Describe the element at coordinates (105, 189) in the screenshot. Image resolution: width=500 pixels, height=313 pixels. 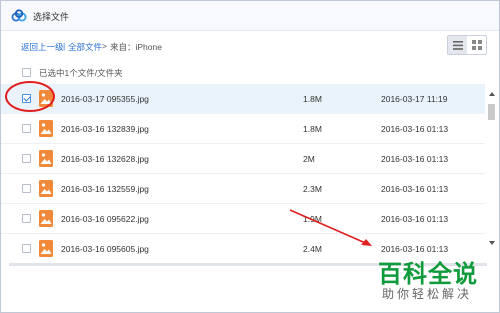
I see `file-name: 2016-03-16 132559.jpg` at that location.